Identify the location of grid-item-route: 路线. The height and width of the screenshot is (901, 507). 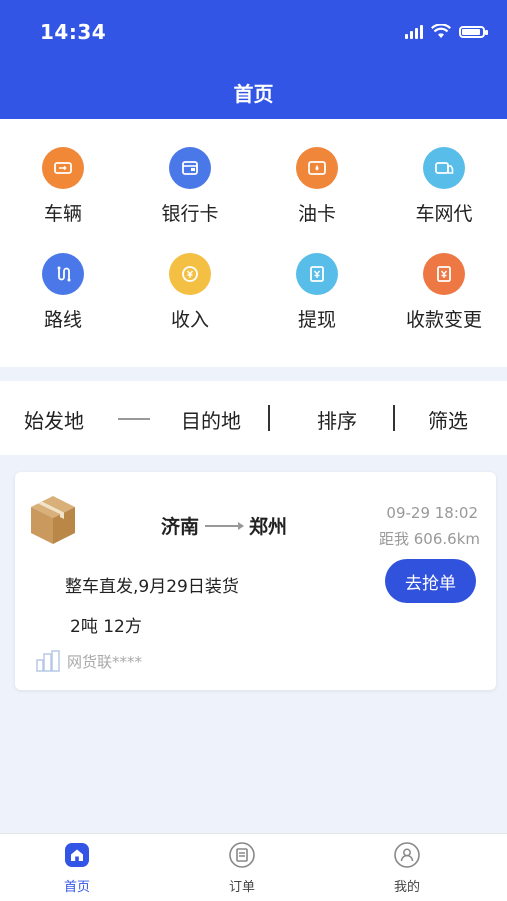
(63, 292).